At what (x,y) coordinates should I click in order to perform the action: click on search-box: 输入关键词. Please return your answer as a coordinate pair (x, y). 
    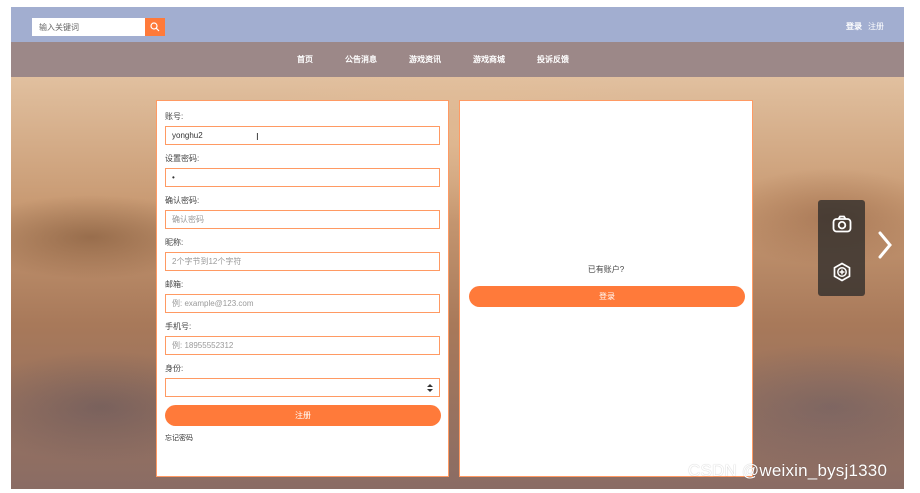
    Looking at the image, I should click on (98, 27).